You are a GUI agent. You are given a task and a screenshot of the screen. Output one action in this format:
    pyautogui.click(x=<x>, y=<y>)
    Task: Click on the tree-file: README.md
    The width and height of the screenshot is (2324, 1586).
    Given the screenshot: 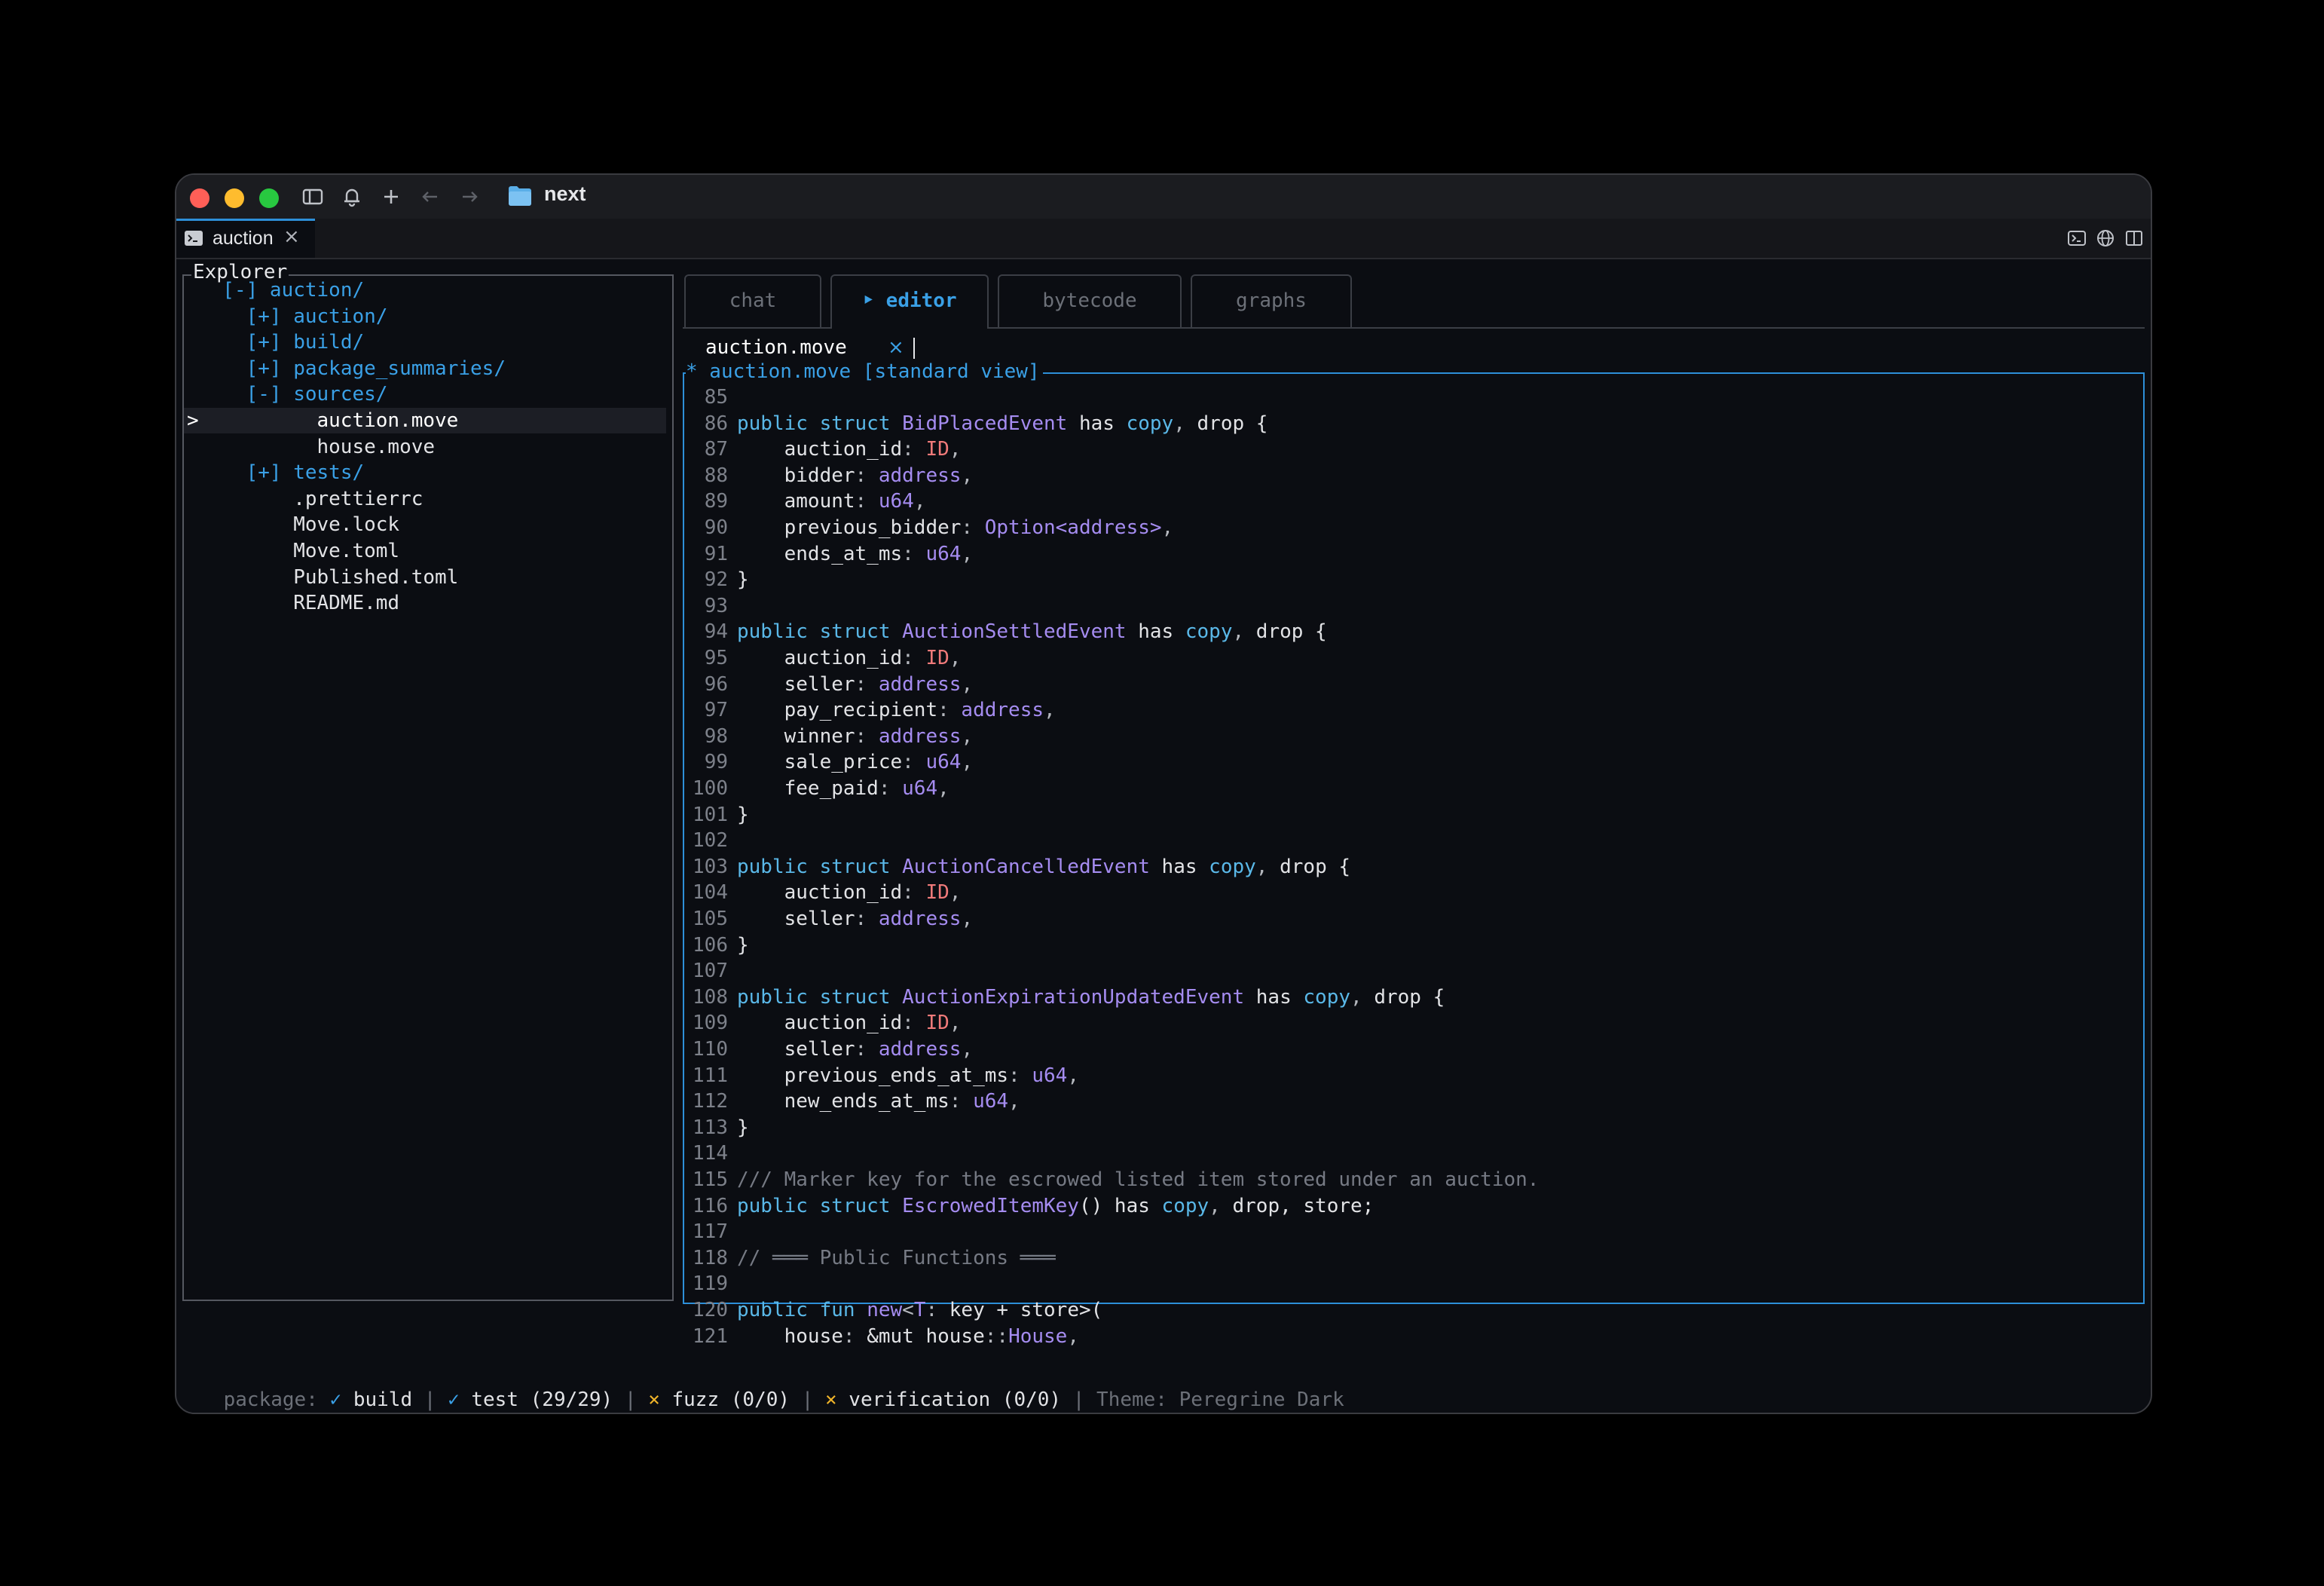 What is the action you would take?
    pyautogui.click(x=425, y=603)
    